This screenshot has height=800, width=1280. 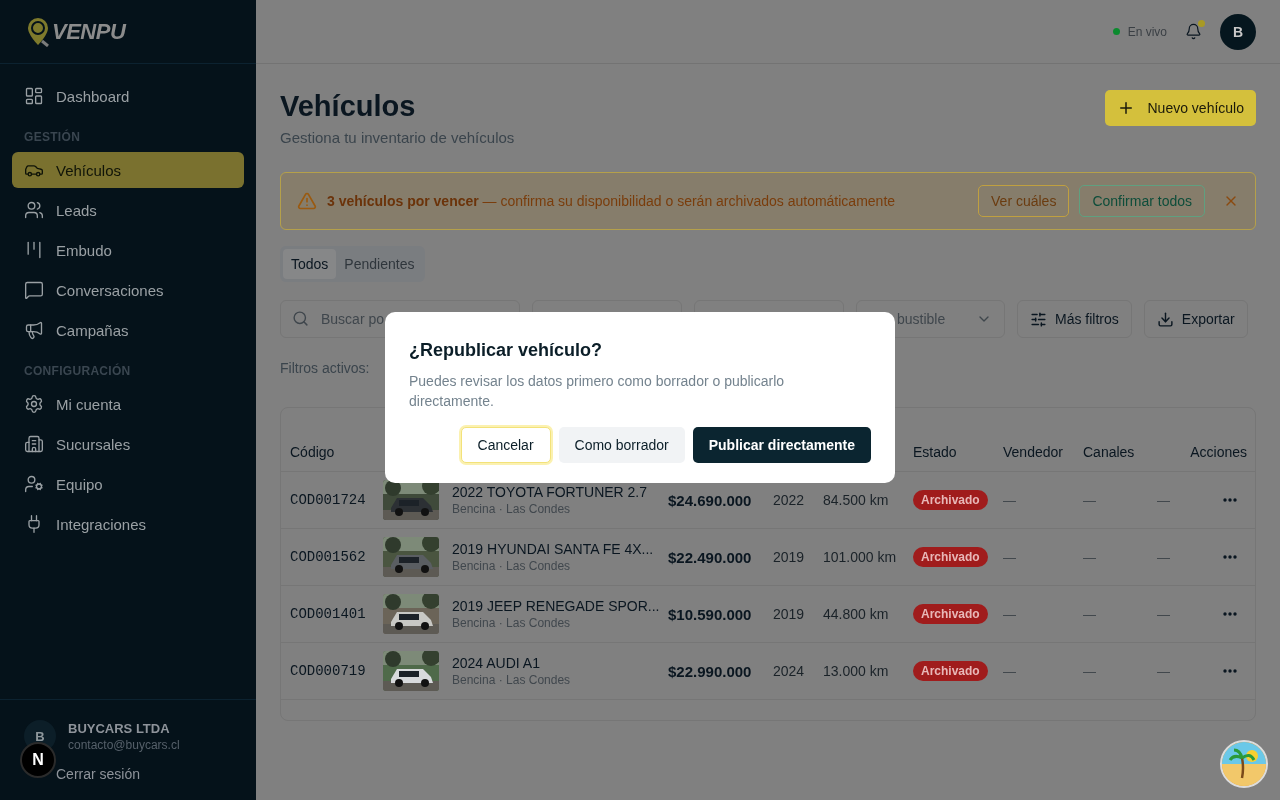 I want to click on mileage-cell-text: 13.000 km, so click(x=856, y=671).